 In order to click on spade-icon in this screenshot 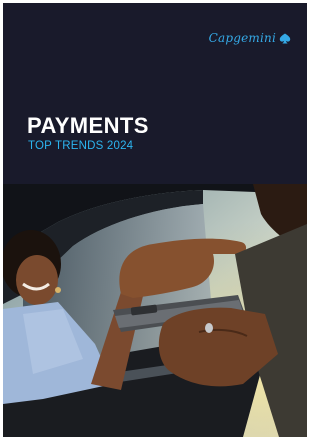, I will do `click(285, 38)`.